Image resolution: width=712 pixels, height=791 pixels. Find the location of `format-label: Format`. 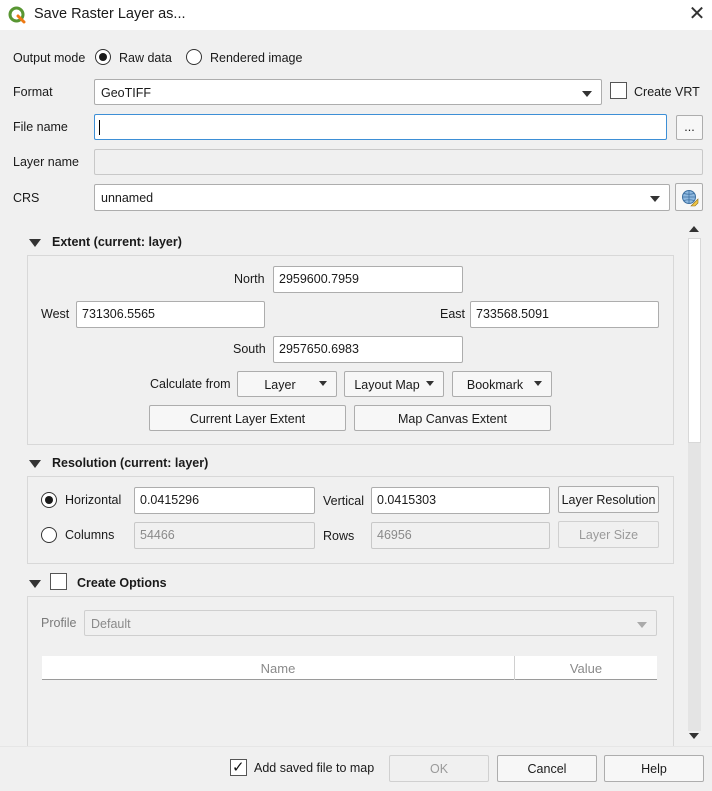

format-label: Format is located at coordinates (33, 92).